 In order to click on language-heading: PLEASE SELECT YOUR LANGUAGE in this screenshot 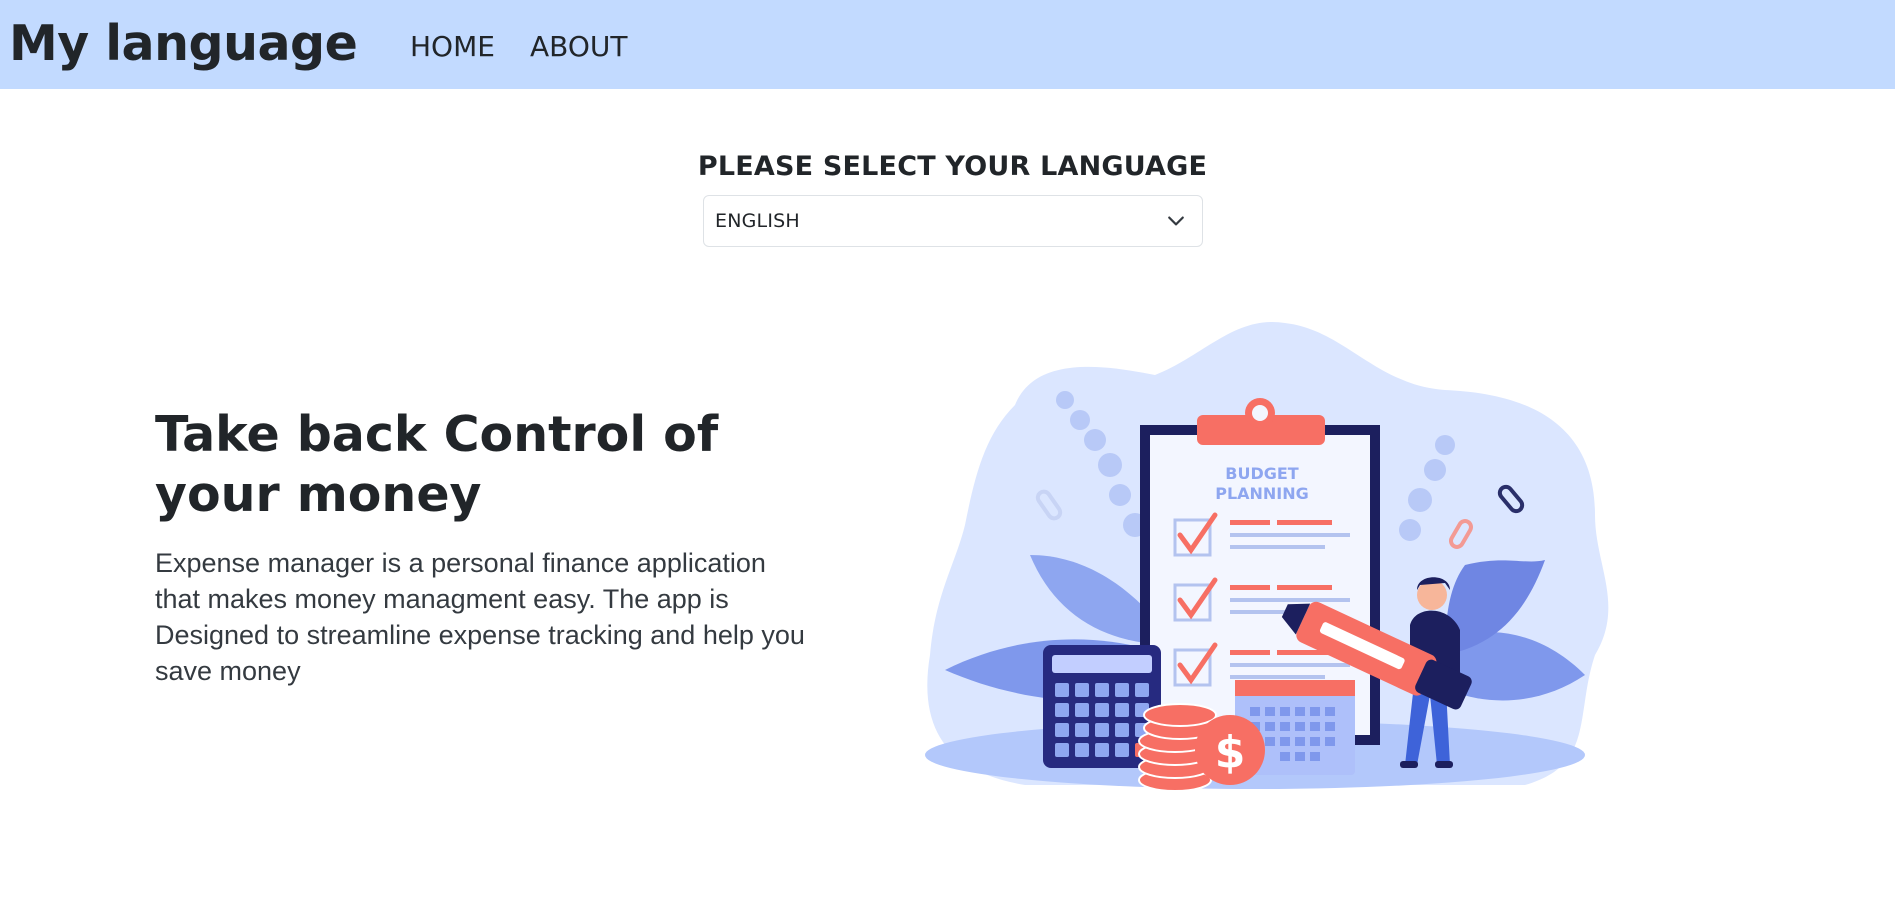, I will do `click(952, 166)`.